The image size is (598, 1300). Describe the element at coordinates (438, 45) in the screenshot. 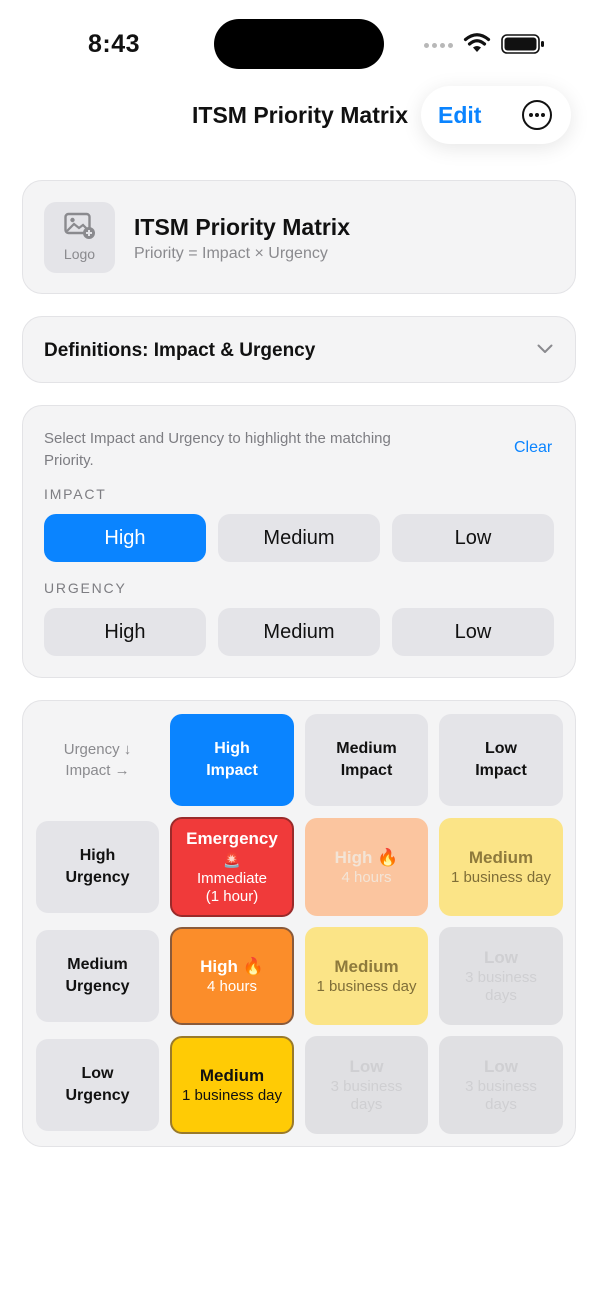

I see `cellular-signal-icon` at that location.